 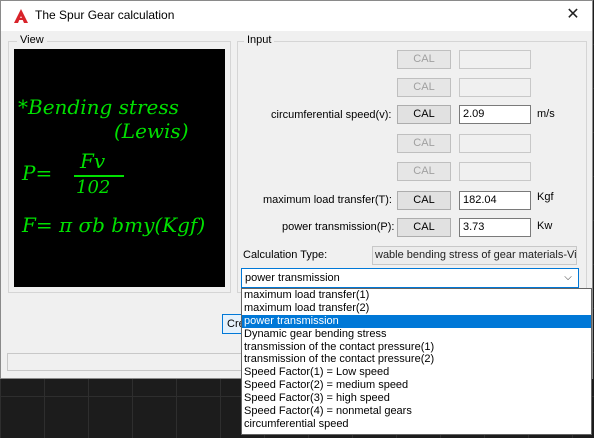 I want to click on formula-subtitle: (Lewis), so click(x=151, y=131).